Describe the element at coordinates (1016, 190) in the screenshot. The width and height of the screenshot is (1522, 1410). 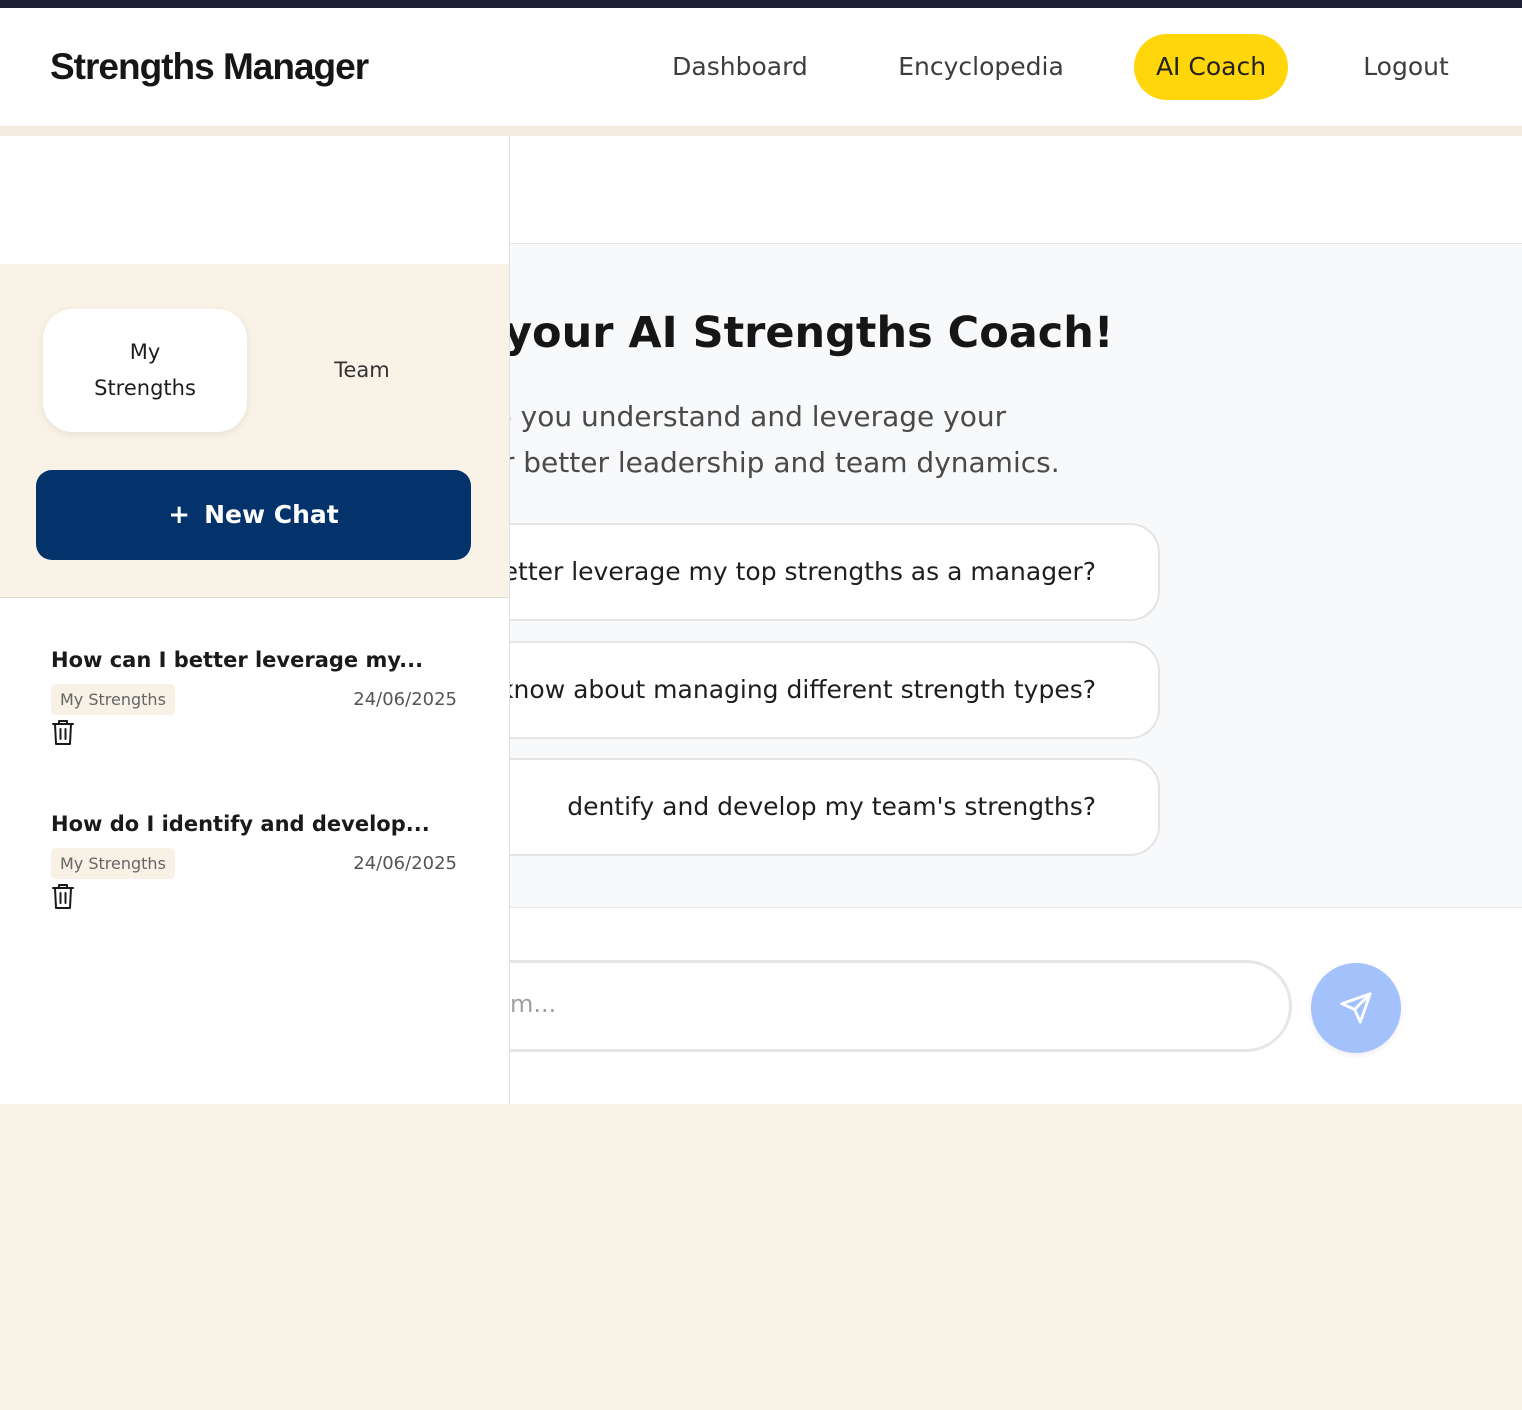
I see `chat-header` at that location.